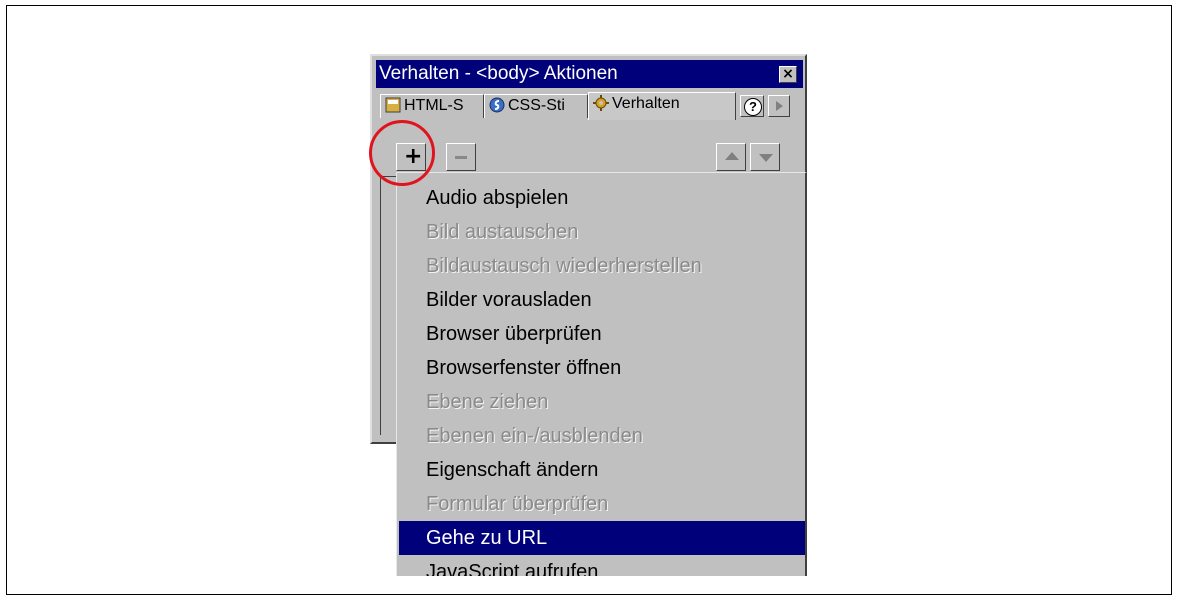  I want to click on tab-scroll-right-button, so click(779, 106).